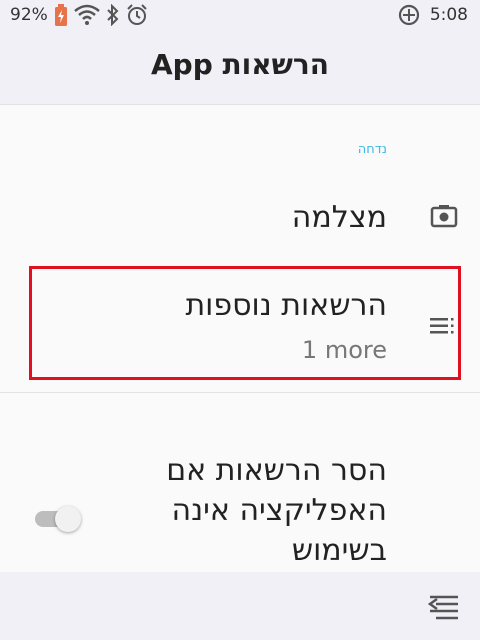 The image size is (480, 640). Describe the element at coordinates (445, 607) in the screenshot. I see `nav-menu-icon` at that location.